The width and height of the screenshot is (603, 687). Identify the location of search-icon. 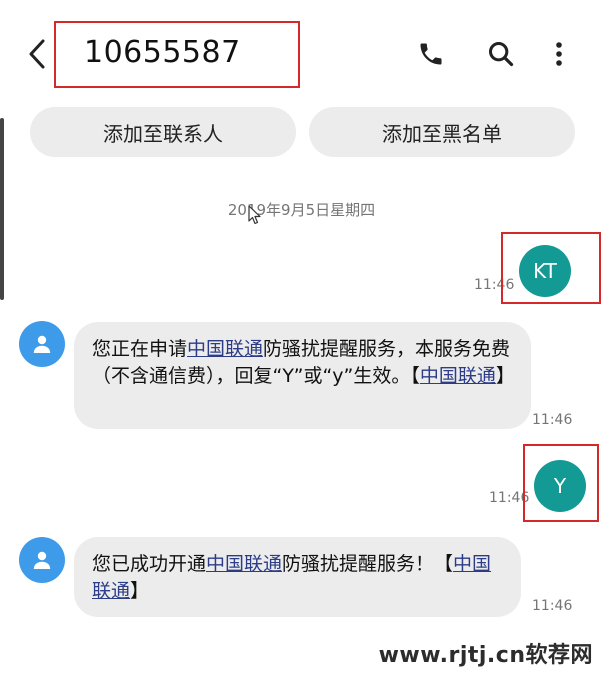
(501, 54).